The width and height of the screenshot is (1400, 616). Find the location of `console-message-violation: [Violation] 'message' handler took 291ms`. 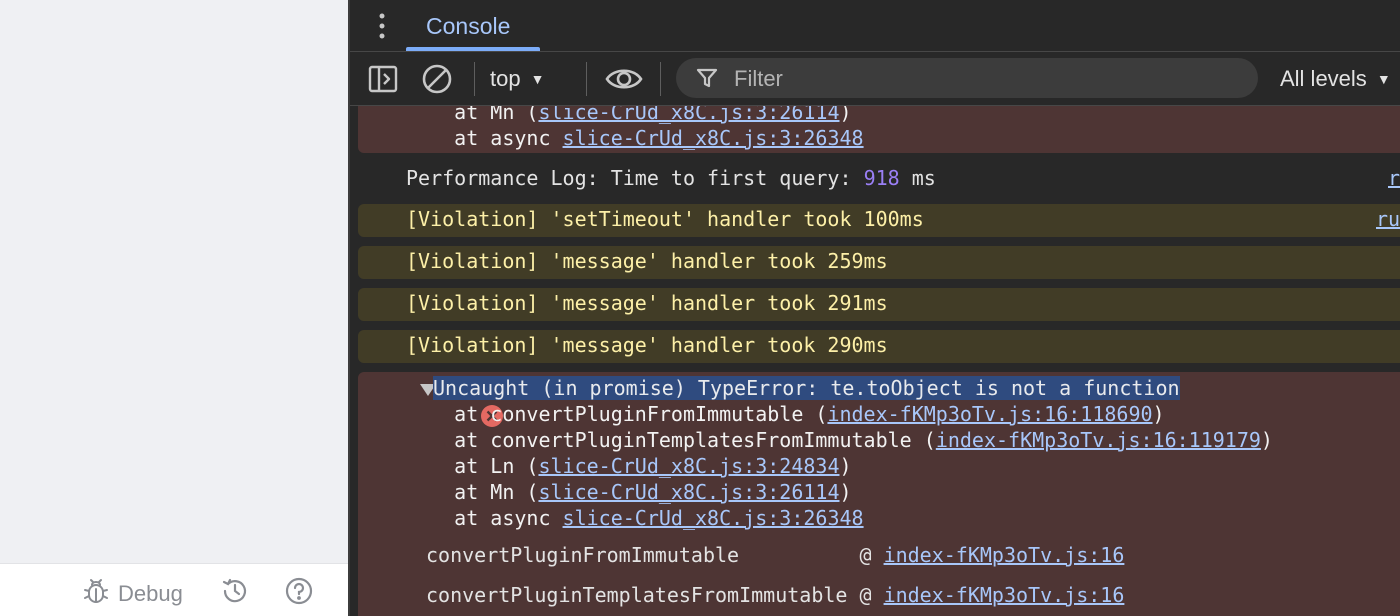

console-message-violation: [Violation] 'message' handler took 291ms is located at coordinates (879, 304).